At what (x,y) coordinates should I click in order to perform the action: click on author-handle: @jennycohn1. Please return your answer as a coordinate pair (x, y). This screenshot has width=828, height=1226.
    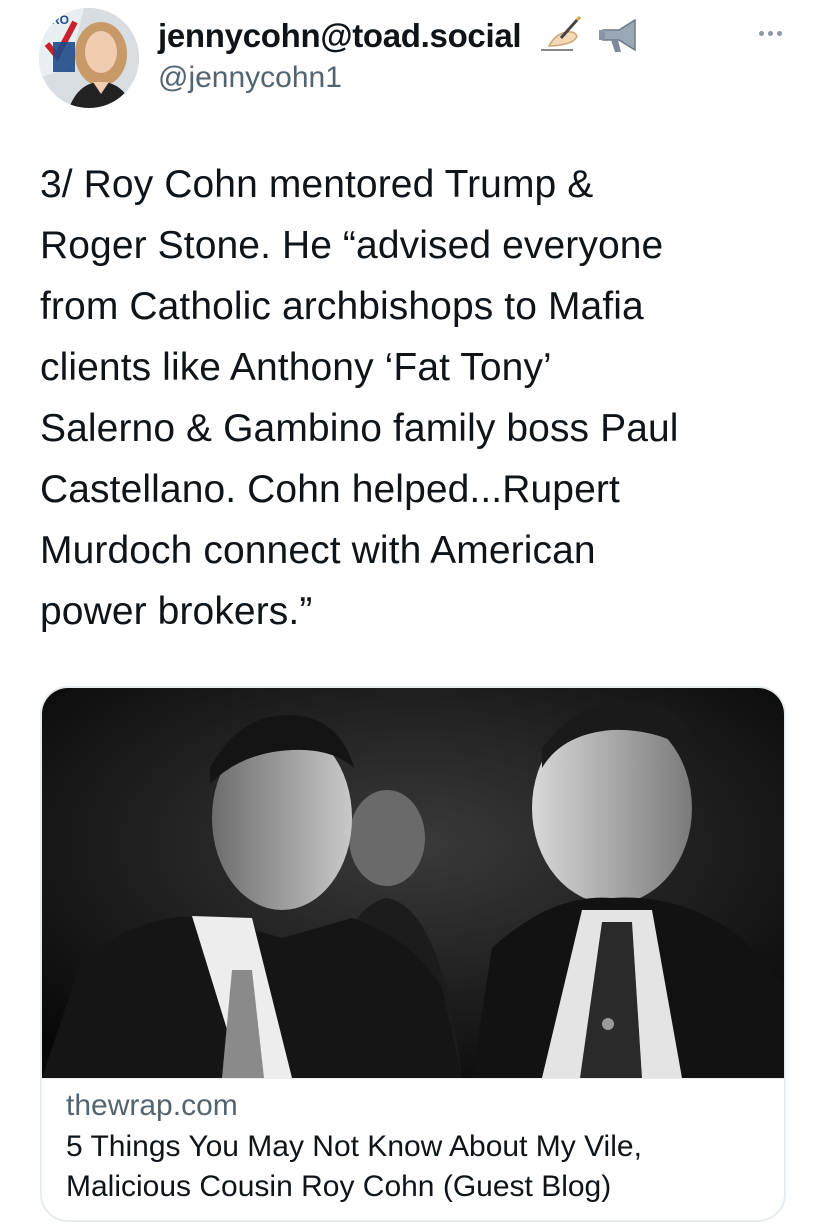
    Looking at the image, I should click on (250, 78).